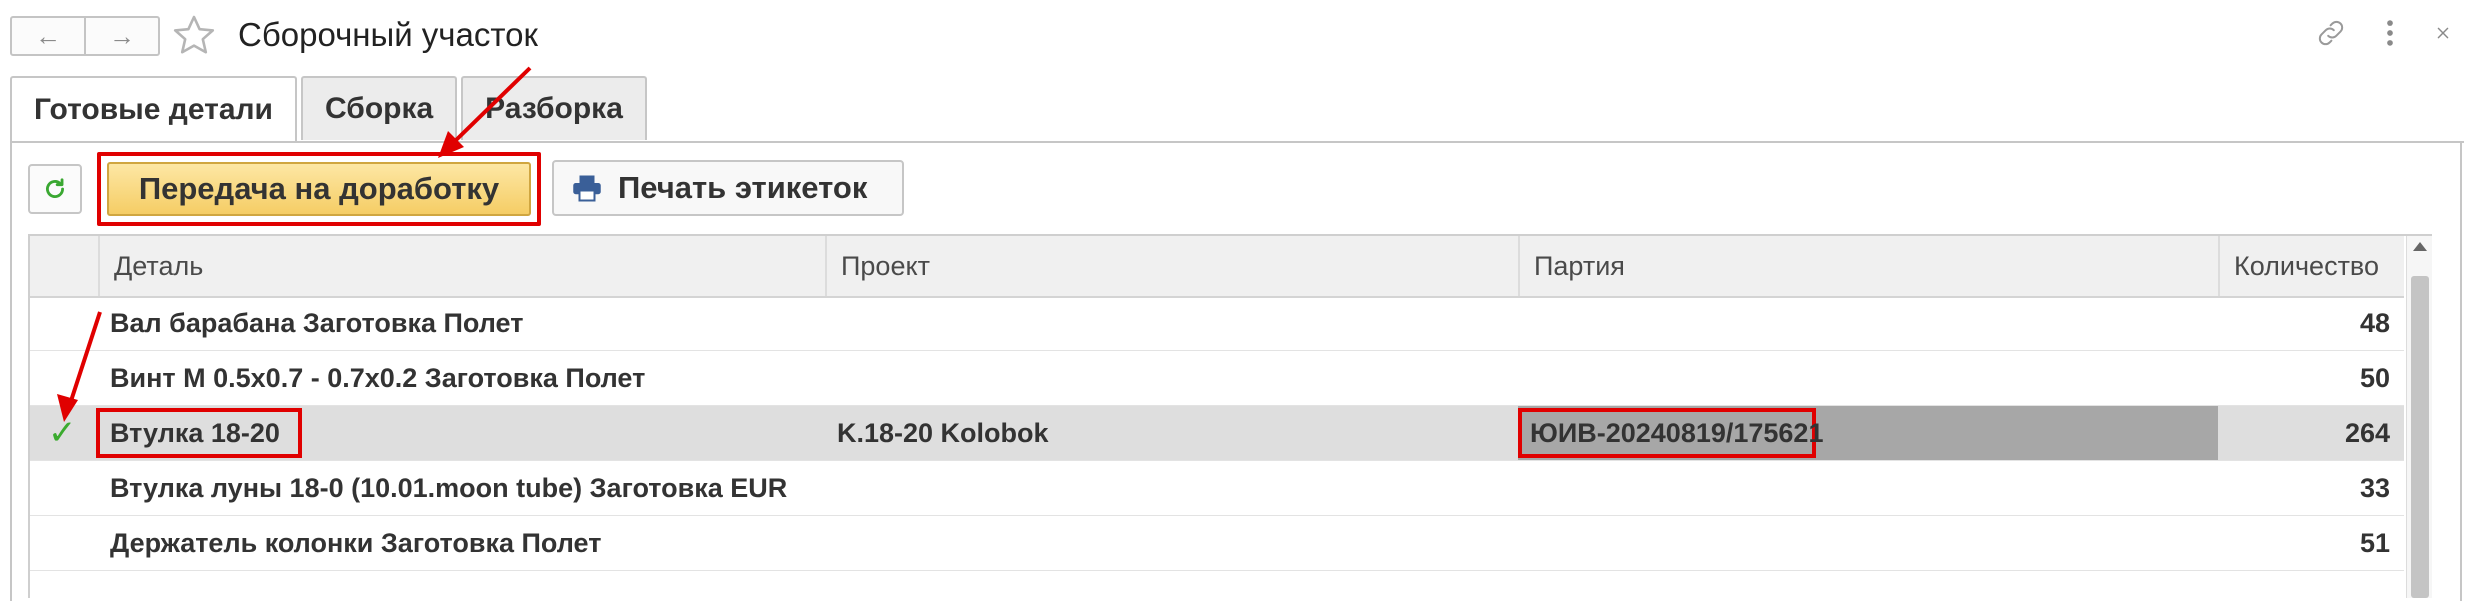  I want to click on tab-bar: Готовые детали Сборка Разборка, so click(330, 109).